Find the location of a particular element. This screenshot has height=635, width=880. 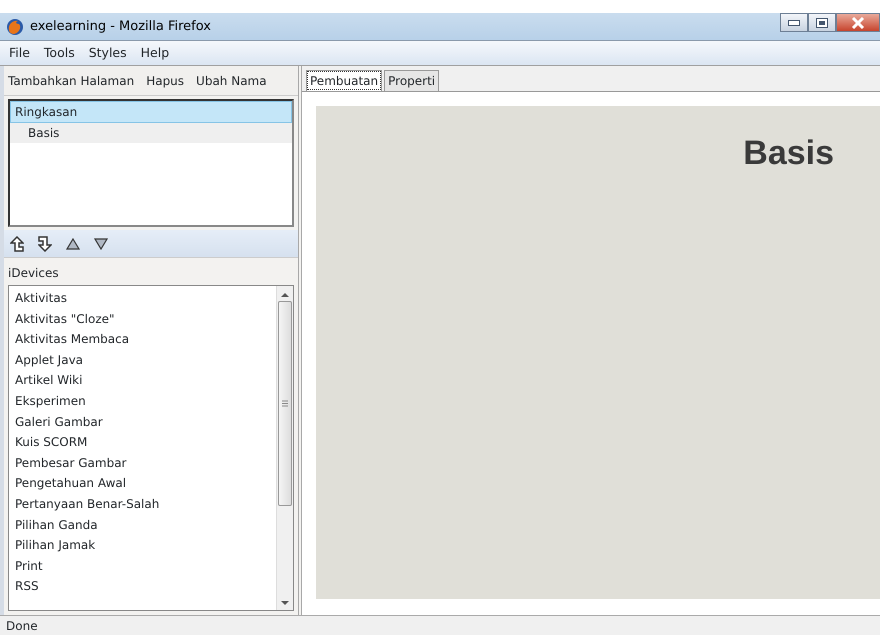

idevice-item: Pilihan Ganda is located at coordinates (142, 525).